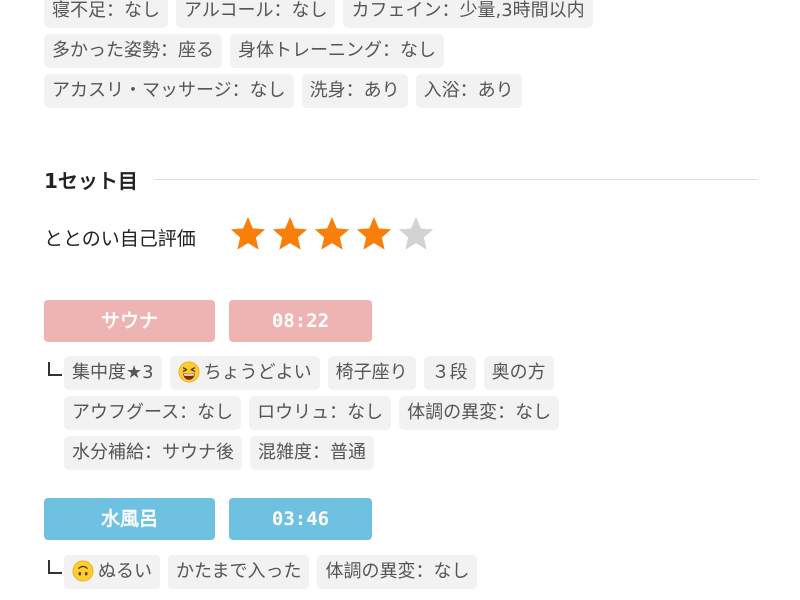 The width and height of the screenshot is (800, 600). I want to click on sauna-time-pill: 08:22, so click(300, 321).